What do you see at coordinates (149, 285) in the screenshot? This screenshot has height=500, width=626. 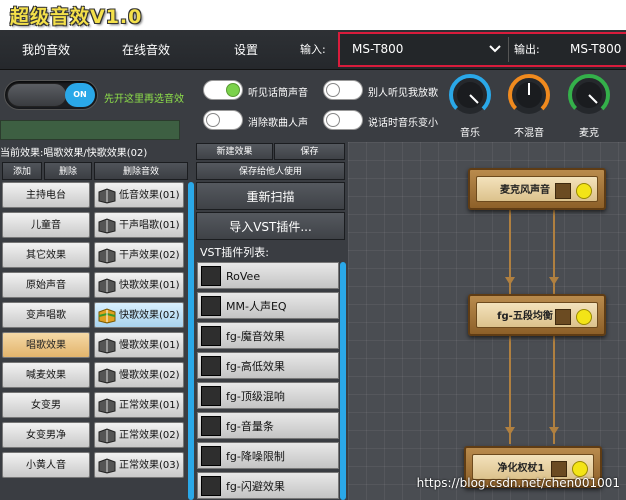 I see `effect-label: 快歌效果(01)` at bounding box center [149, 285].